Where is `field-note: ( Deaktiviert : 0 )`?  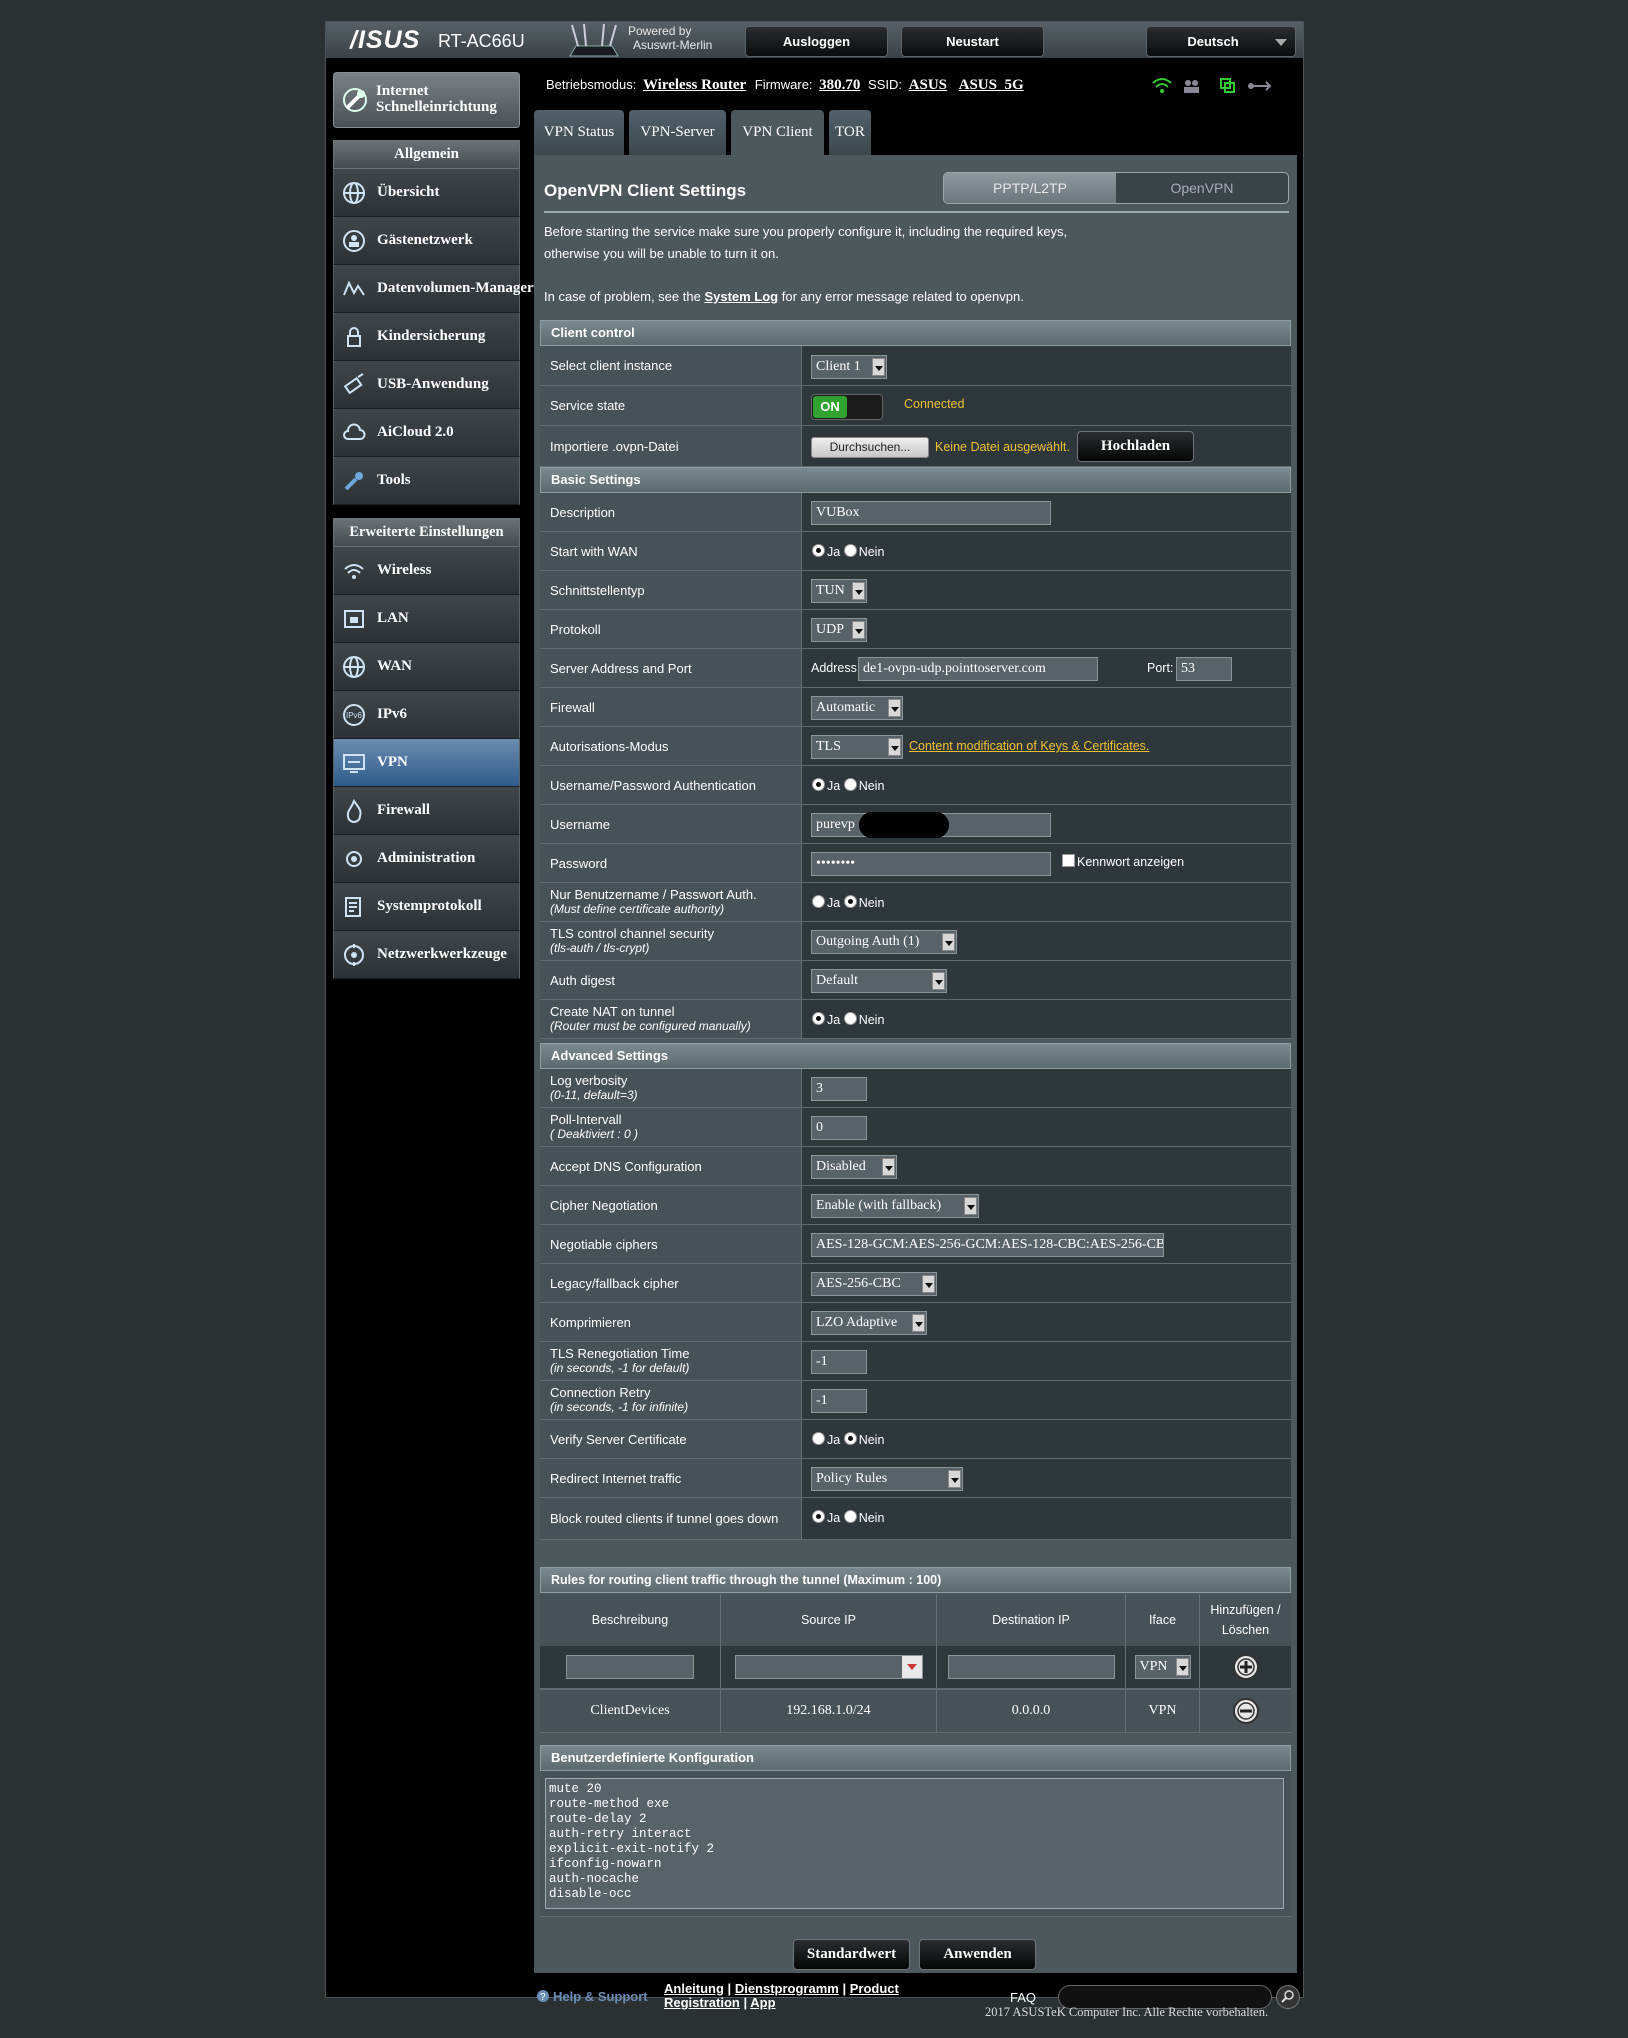
field-note: ( Deaktiviert : 0 ) is located at coordinates (594, 1134).